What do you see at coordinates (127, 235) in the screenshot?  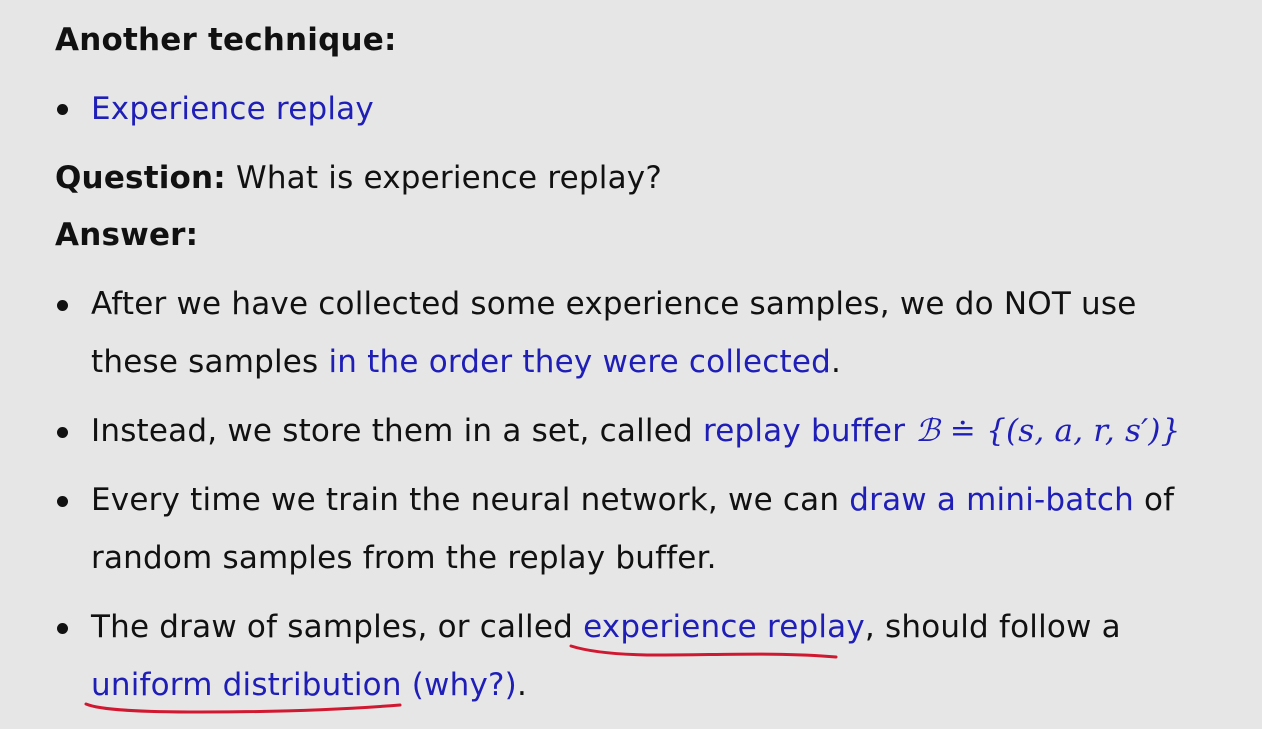 I see `answer-label: Answer:` at bounding box center [127, 235].